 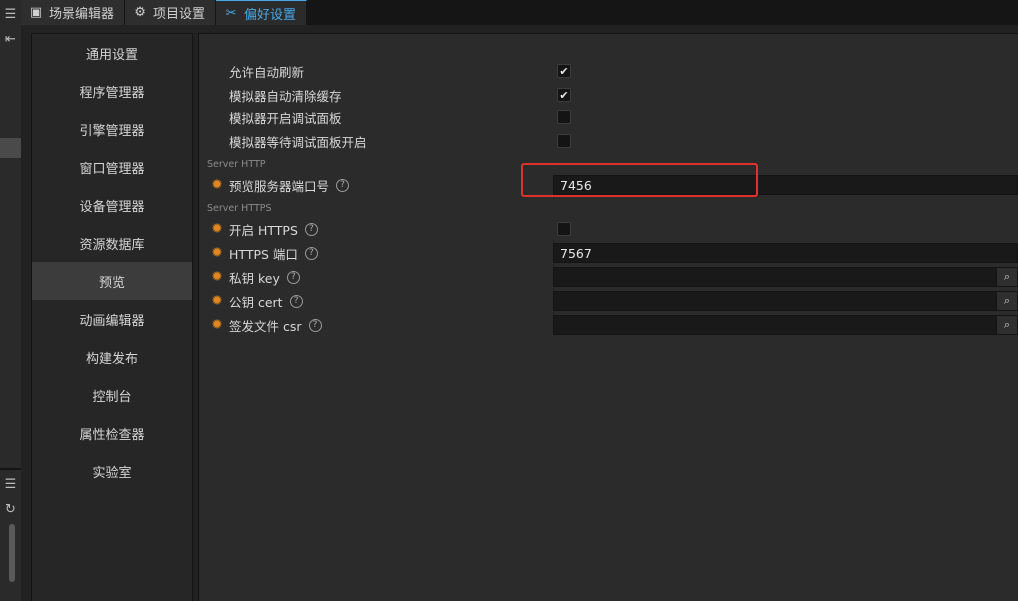 What do you see at coordinates (112, 205) in the screenshot?
I see `nav-item-device-manager: 设备管理器` at bounding box center [112, 205].